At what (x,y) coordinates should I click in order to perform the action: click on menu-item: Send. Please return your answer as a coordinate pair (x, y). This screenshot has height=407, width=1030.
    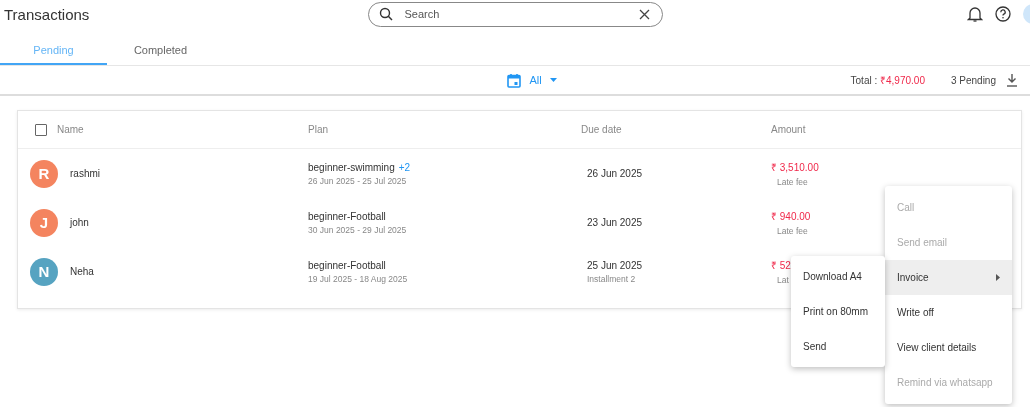
    Looking at the image, I should click on (838, 346).